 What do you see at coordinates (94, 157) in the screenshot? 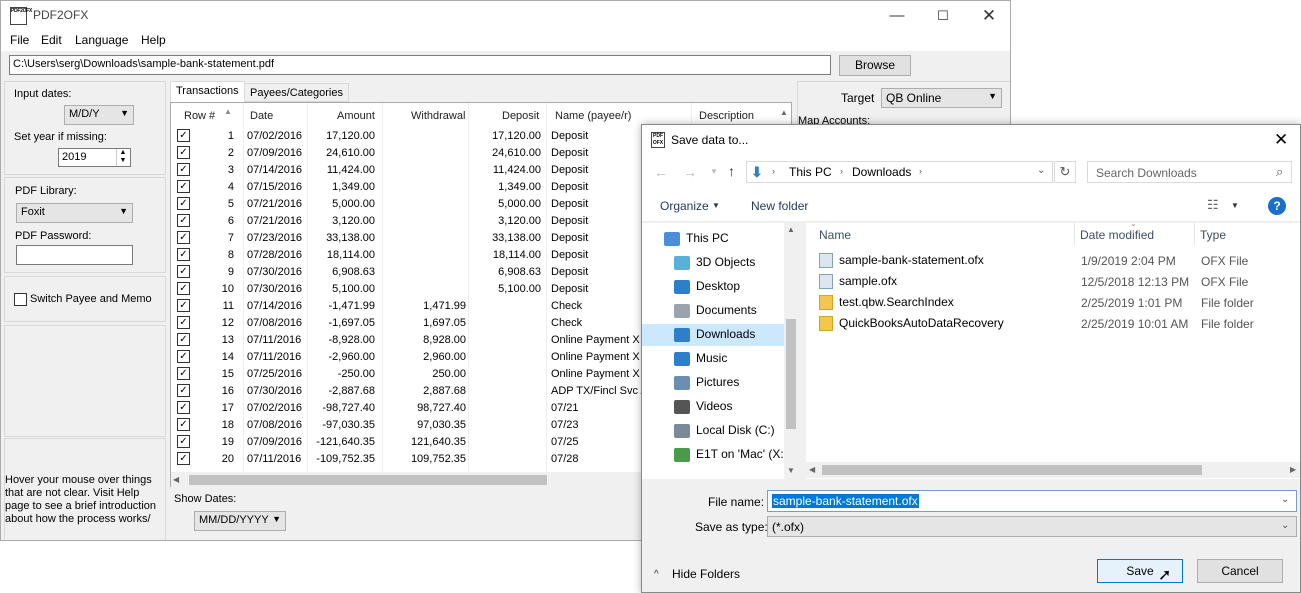
I see `year-spinner: 2019 ▲ ▼` at bounding box center [94, 157].